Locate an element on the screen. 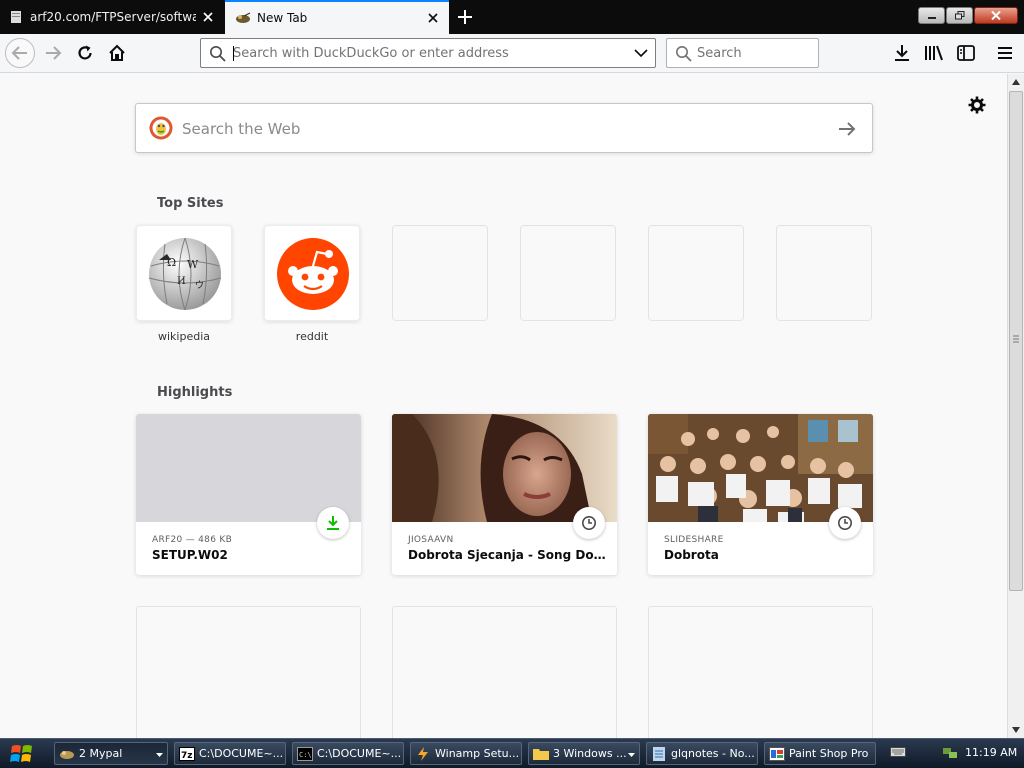  page-icon is located at coordinates (16, 17).